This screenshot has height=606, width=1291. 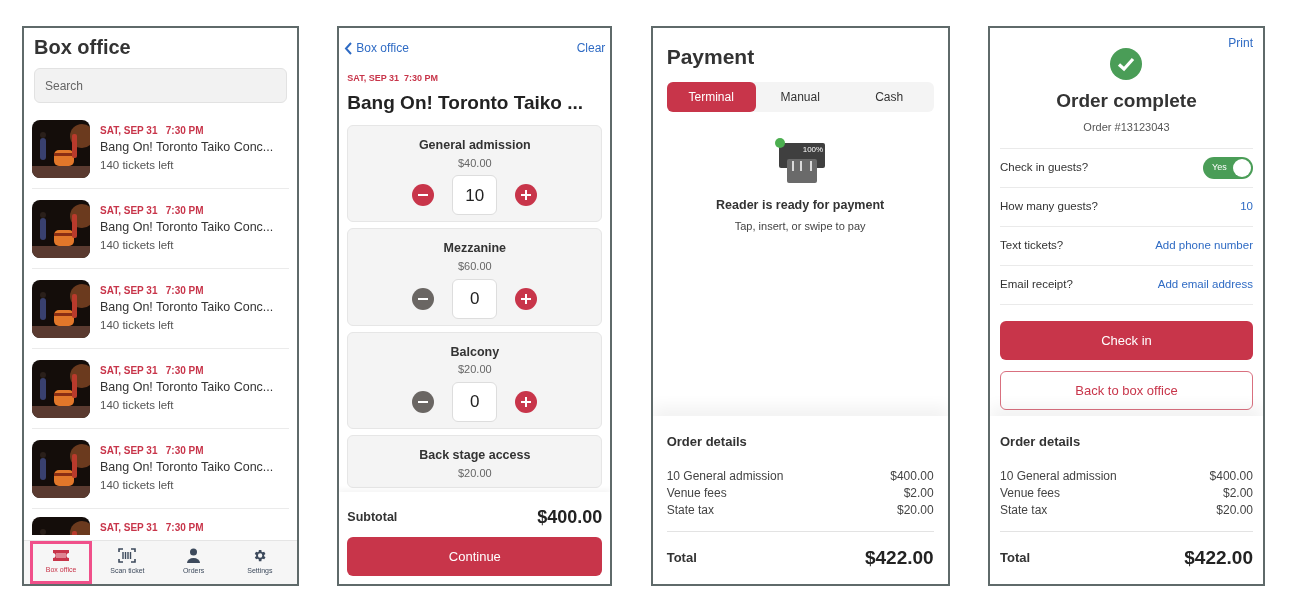 What do you see at coordinates (1204, 246) in the screenshot?
I see `row-link: Add phone number` at bounding box center [1204, 246].